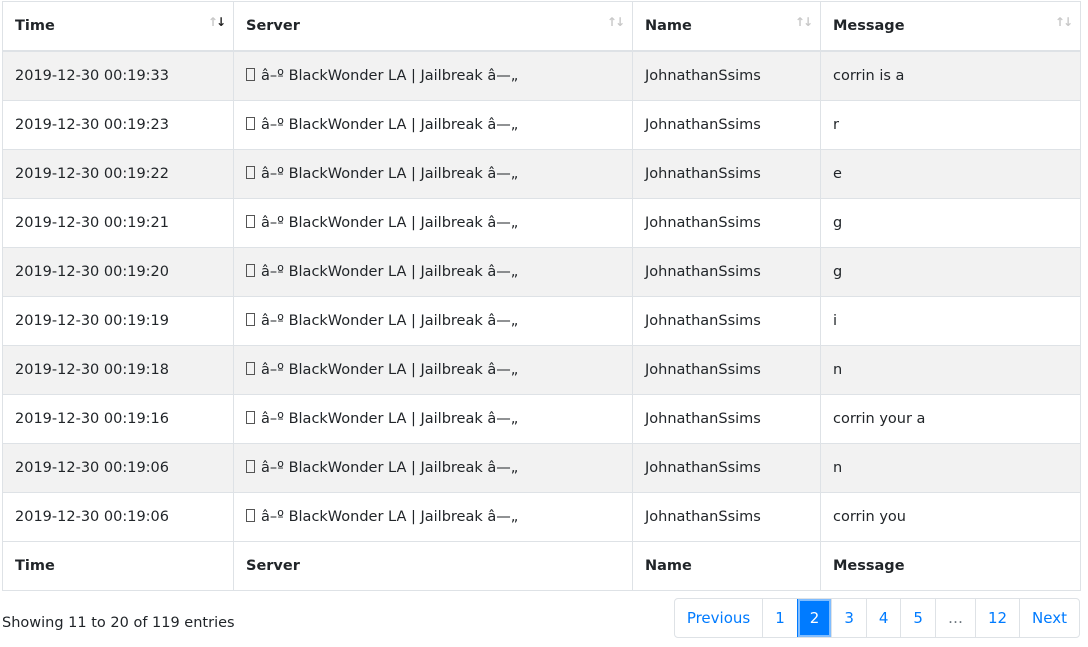 This screenshot has height=647, width=1088. What do you see at coordinates (950, 75) in the screenshot?
I see `cell-message: corrin is a` at bounding box center [950, 75].